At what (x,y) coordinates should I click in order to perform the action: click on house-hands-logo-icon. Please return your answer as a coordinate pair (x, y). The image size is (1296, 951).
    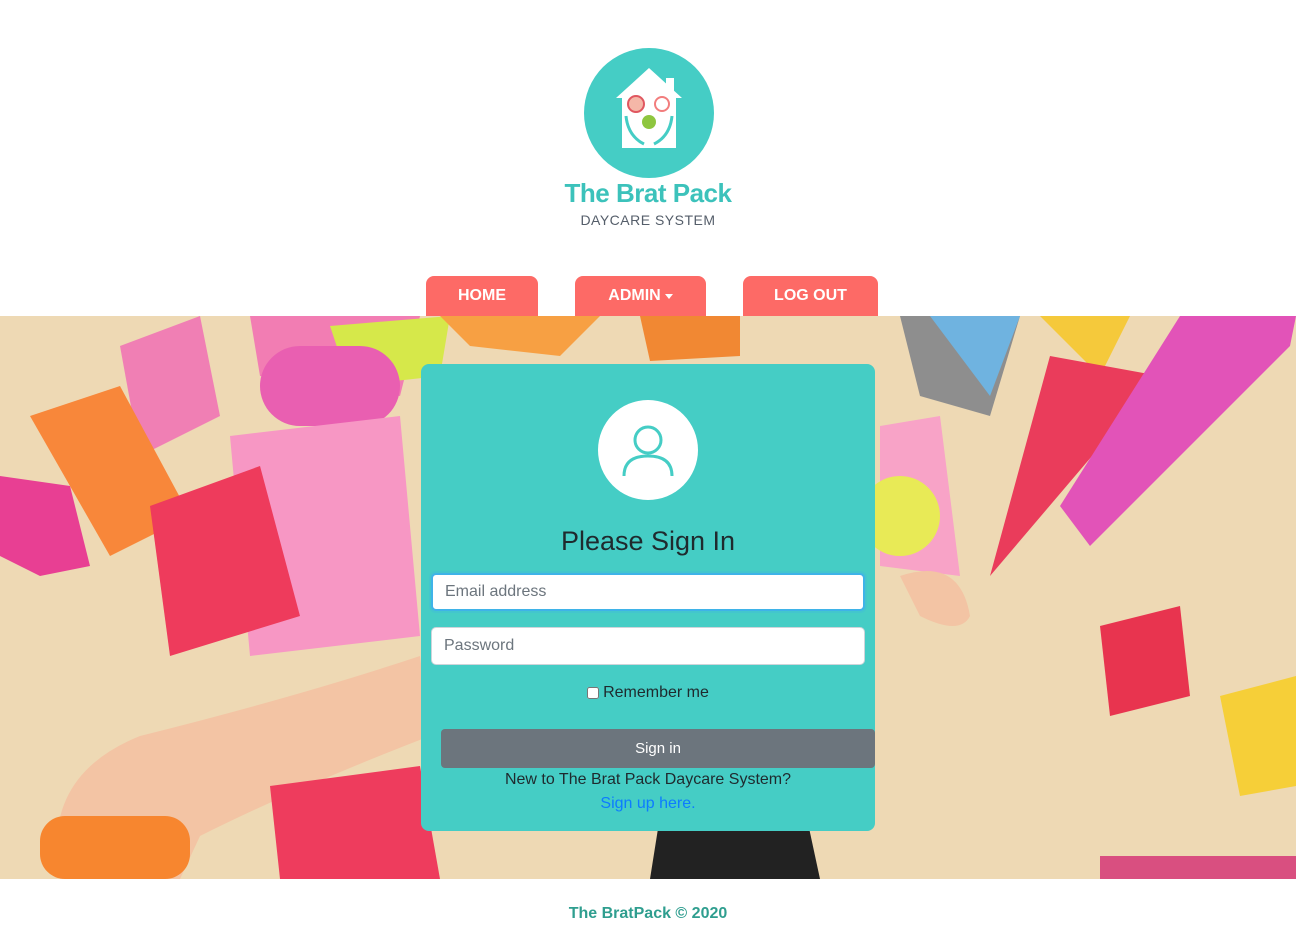
    Looking at the image, I should click on (649, 108).